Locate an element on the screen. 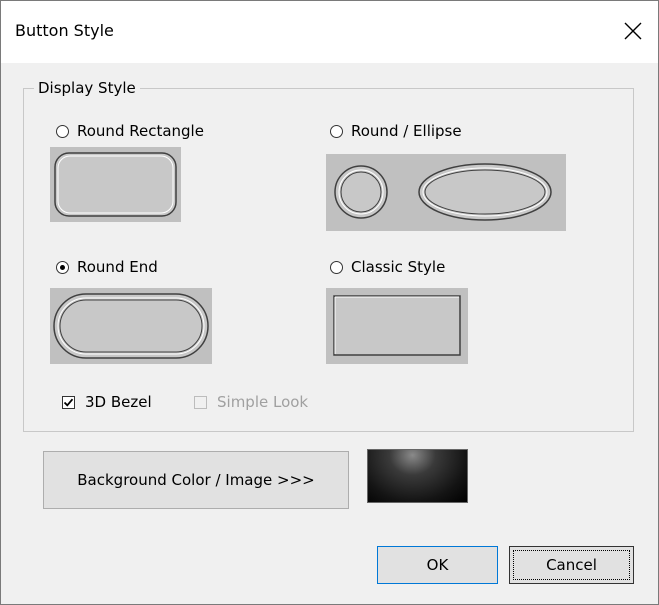  round-end-shape is located at coordinates (131, 326).